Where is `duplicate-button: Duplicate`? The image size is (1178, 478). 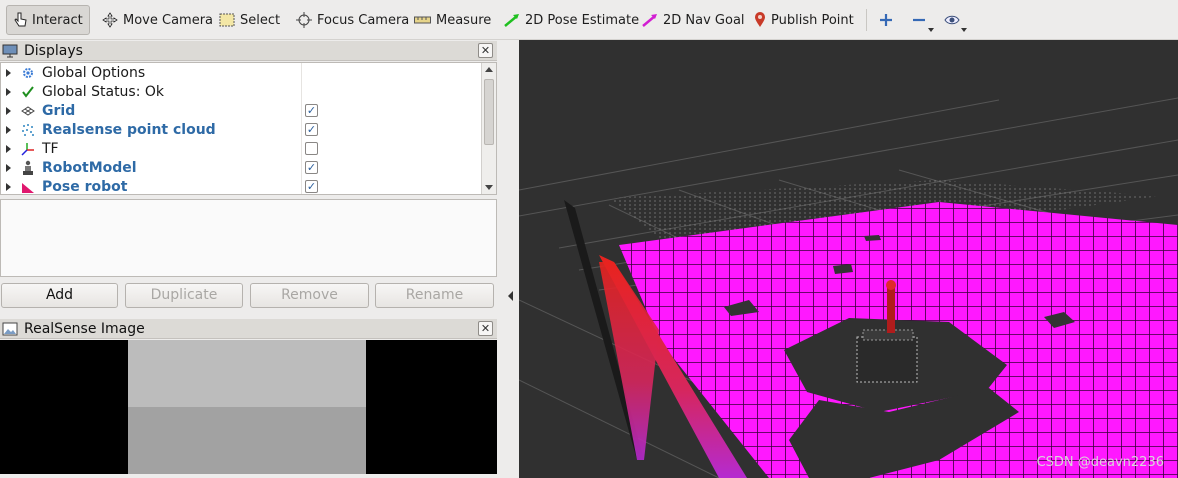 duplicate-button: Duplicate is located at coordinates (184, 295).